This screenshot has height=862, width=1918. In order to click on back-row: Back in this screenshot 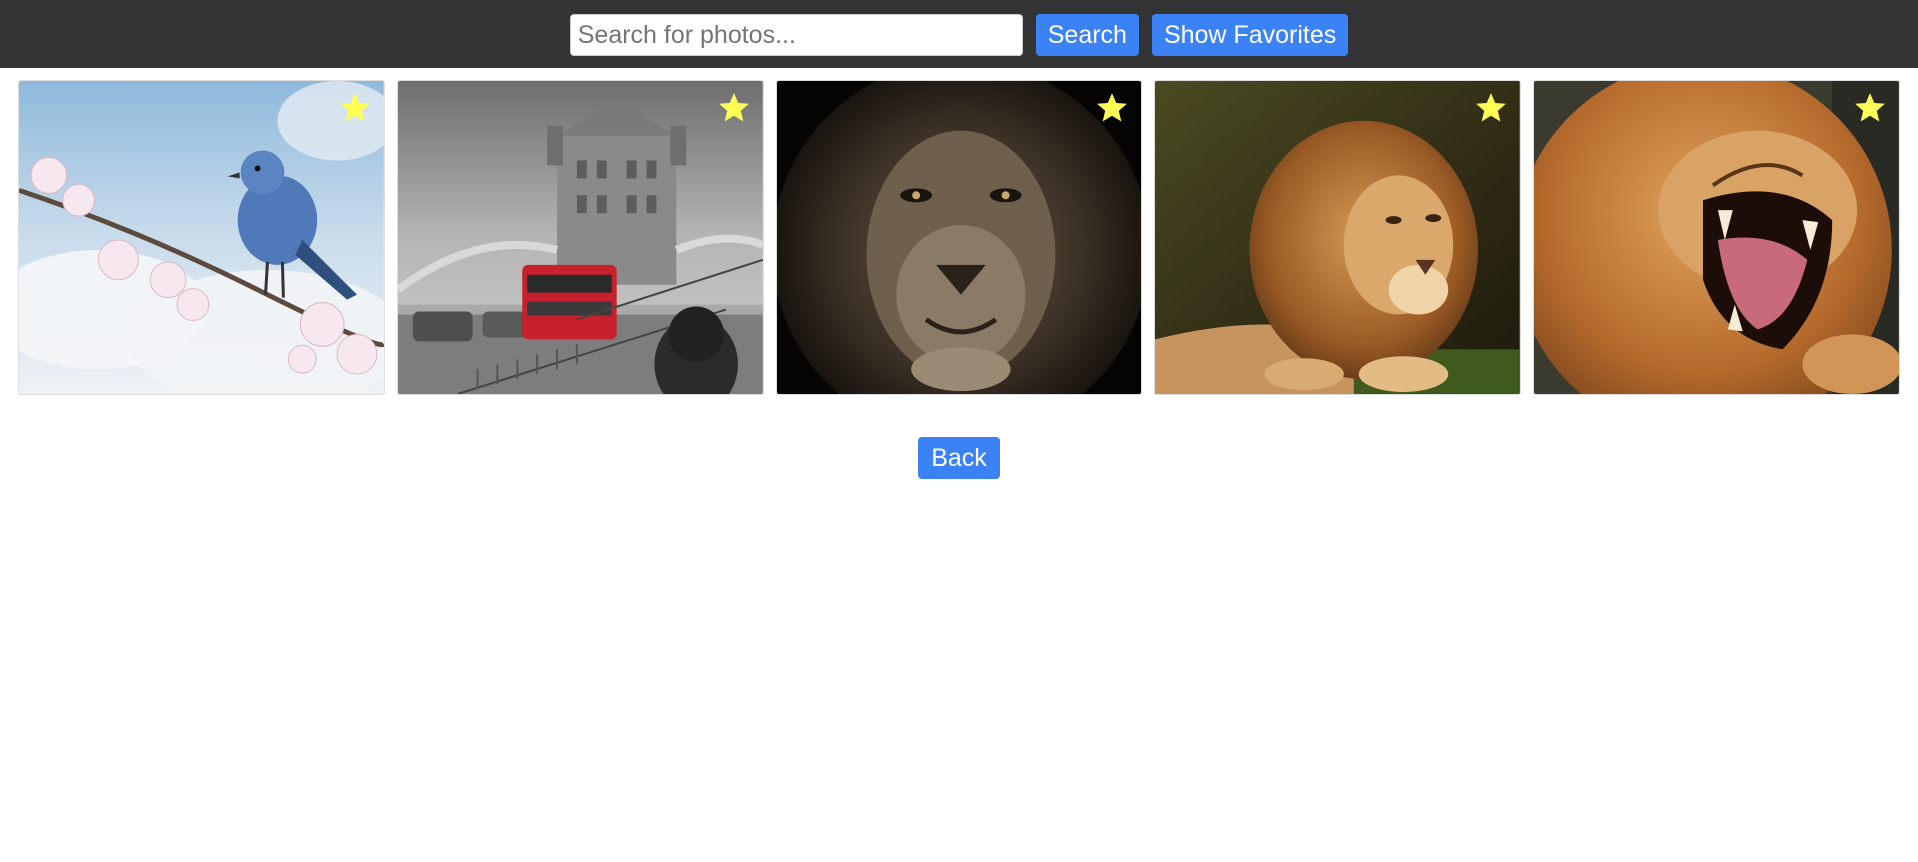, I will do `click(959, 458)`.